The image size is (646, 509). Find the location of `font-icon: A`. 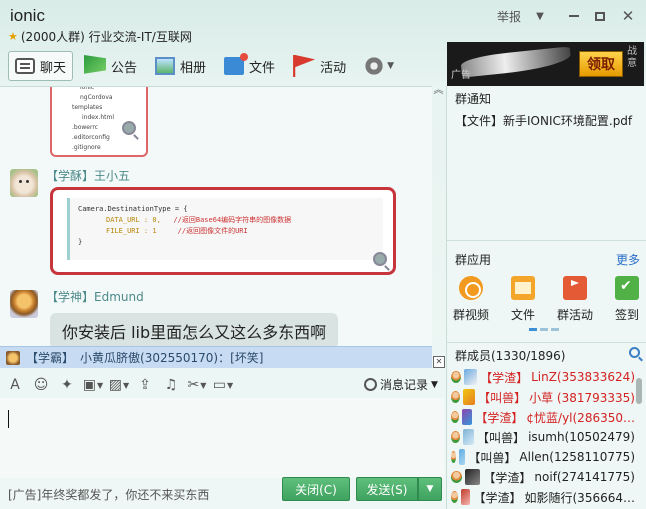

font-icon: A is located at coordinates (15, 385).